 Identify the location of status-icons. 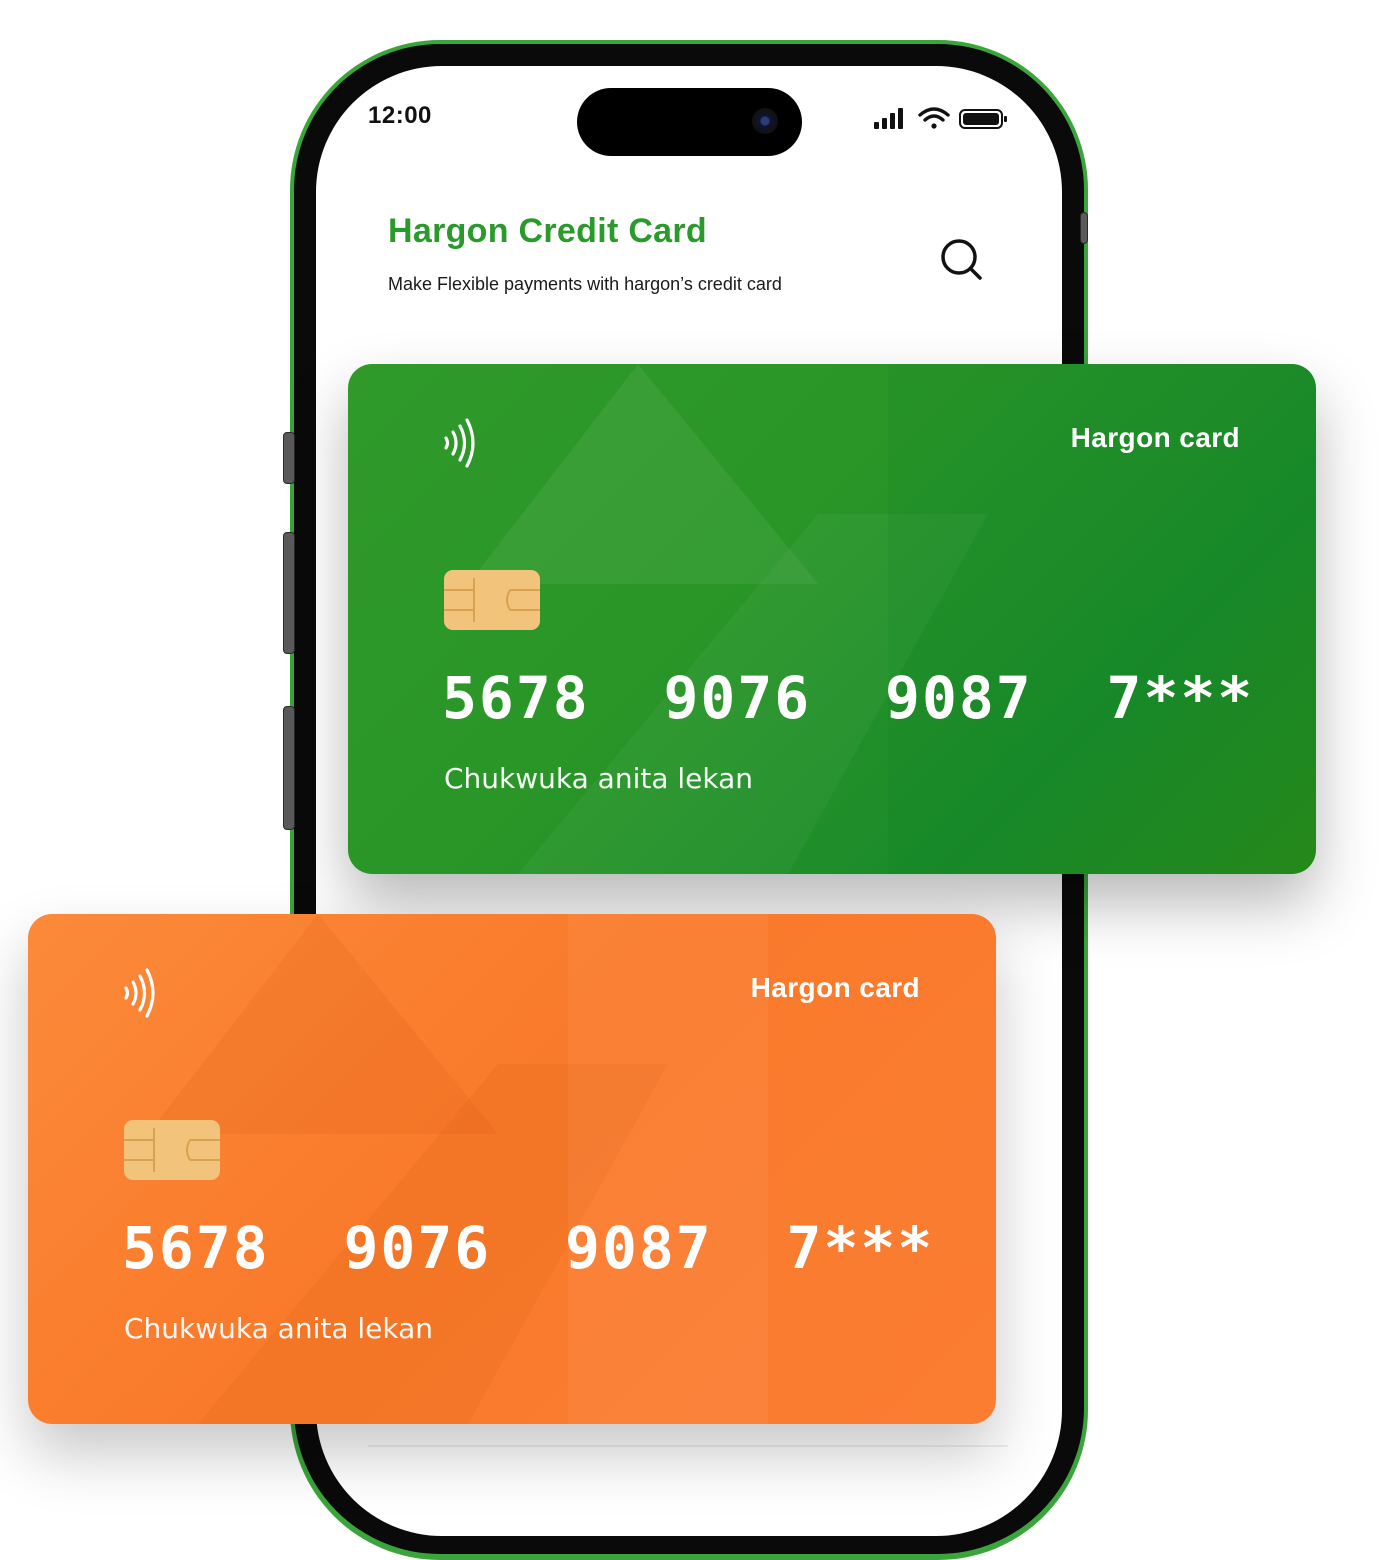
(942, 119).